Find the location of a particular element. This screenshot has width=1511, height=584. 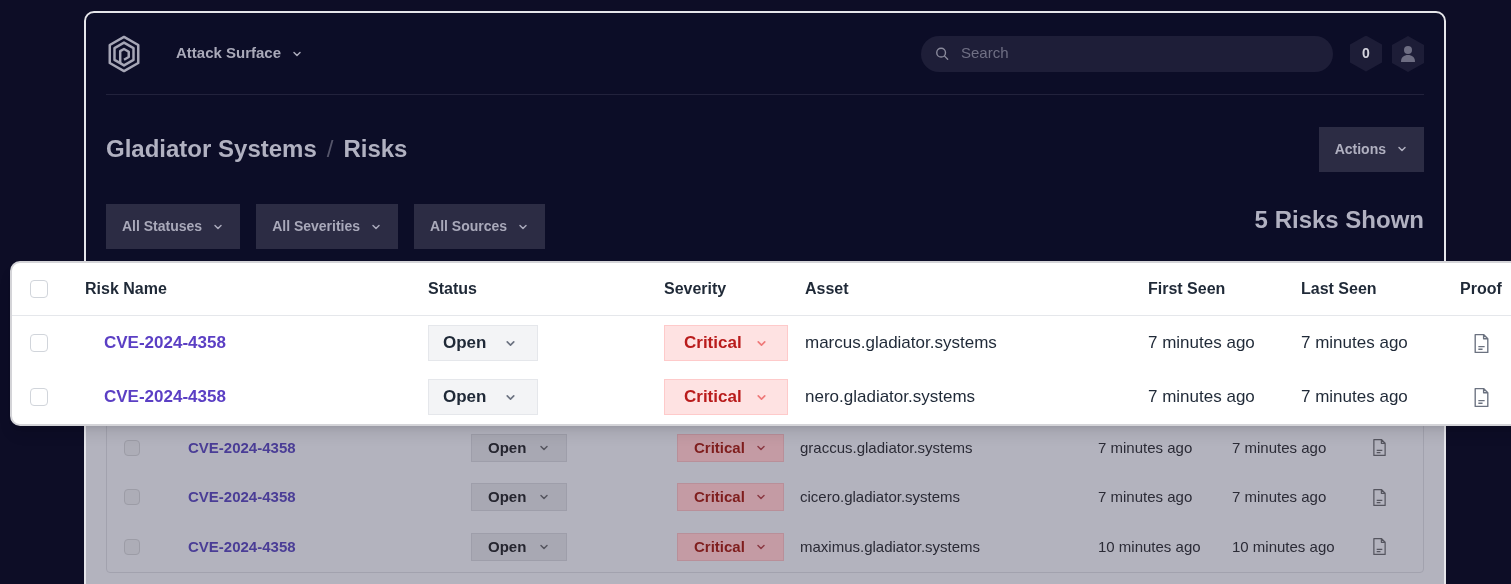

select-all-checkbox is located at coordinates (39, 289).